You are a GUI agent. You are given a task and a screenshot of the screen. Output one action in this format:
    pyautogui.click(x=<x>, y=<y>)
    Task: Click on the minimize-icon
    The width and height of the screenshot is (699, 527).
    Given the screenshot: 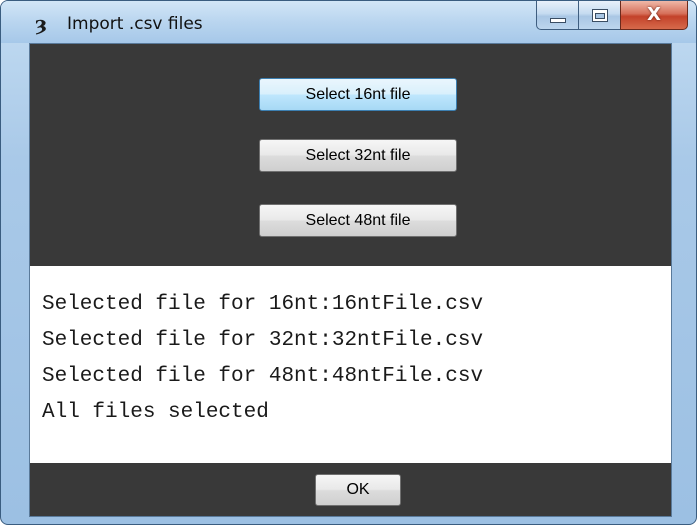 What is the action you would take?
    pyautogui.click(x=557, y=20)
    